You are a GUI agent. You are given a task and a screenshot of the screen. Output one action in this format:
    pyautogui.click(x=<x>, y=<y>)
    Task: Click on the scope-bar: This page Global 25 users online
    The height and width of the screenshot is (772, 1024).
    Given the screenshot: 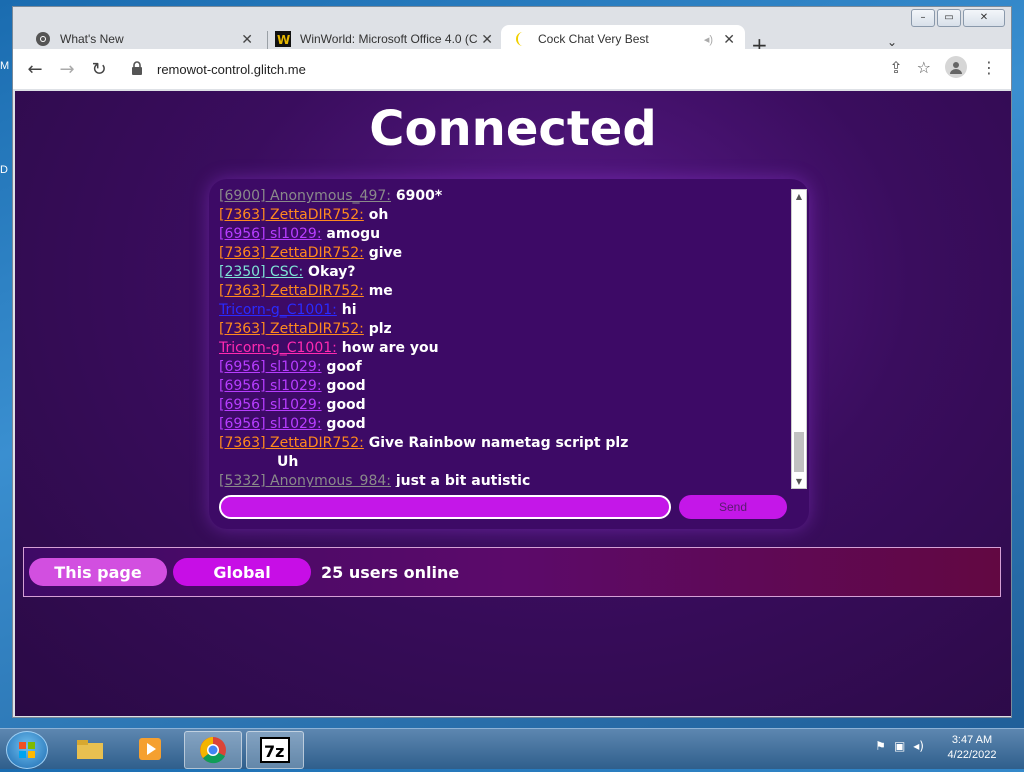 What is the action you would take?
    pyautogui.click(x=512, y=572)
    